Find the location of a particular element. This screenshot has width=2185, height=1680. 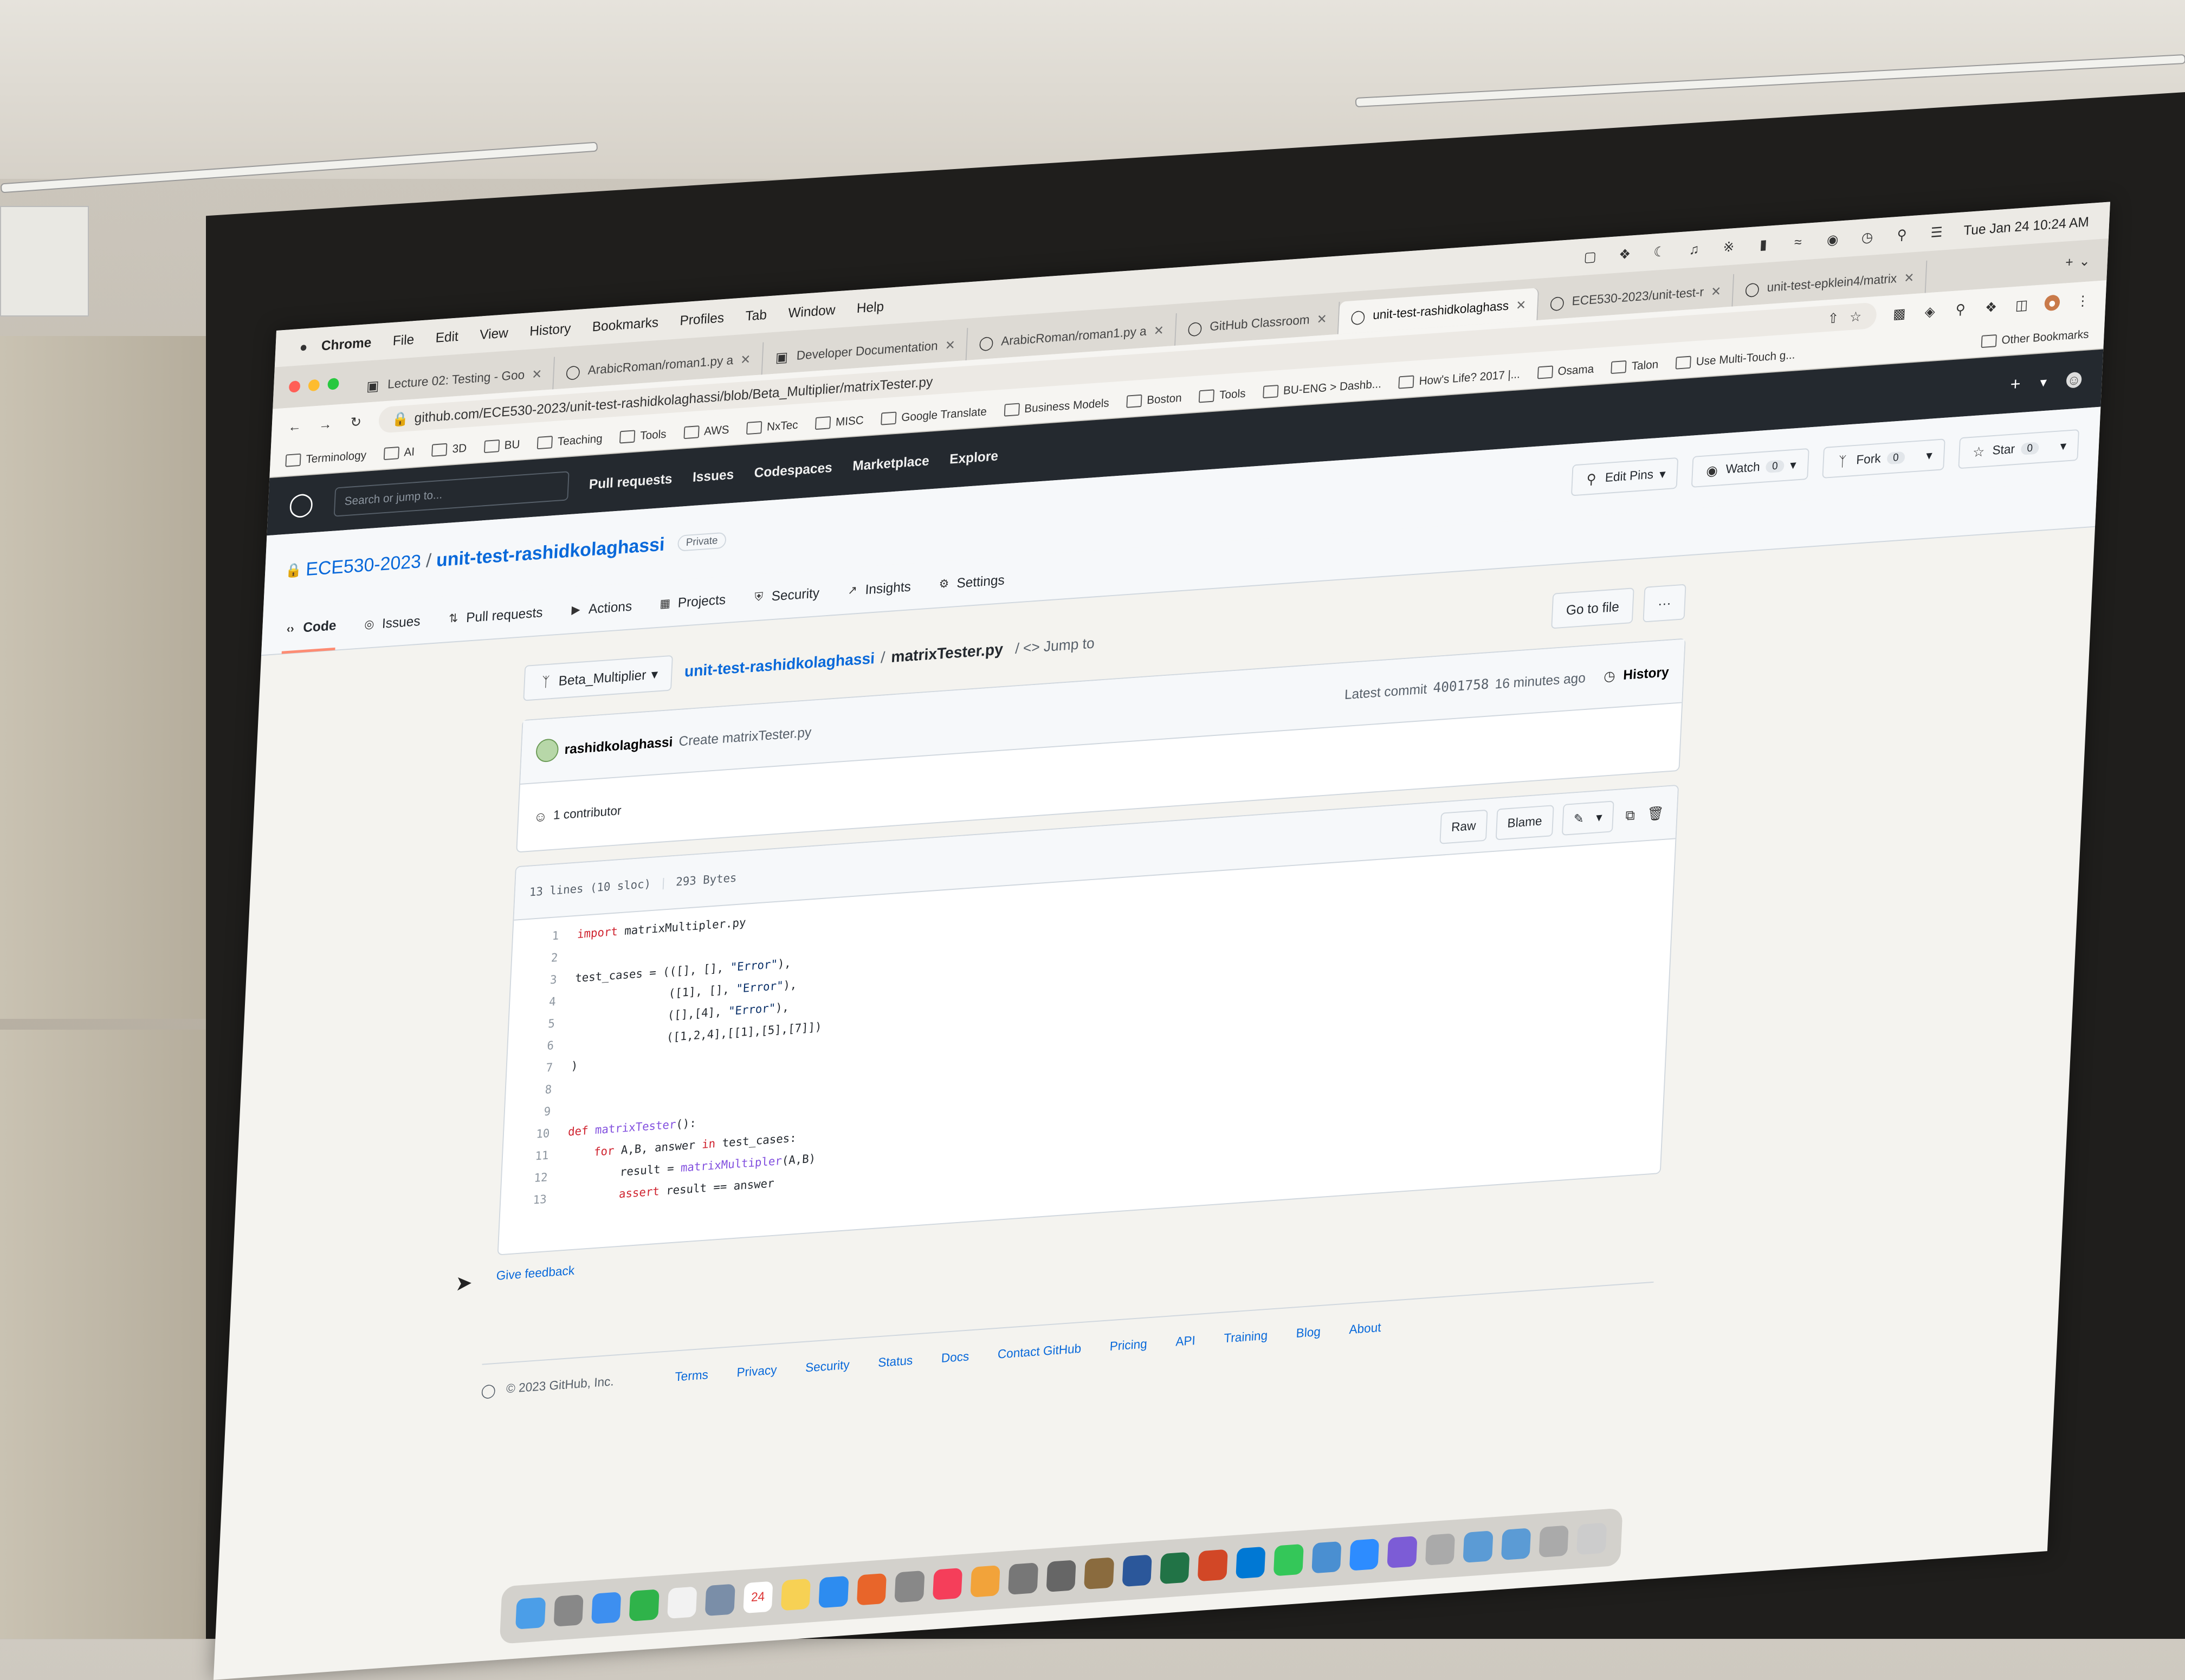

search-icon is located at coordinates (1327, 1558).